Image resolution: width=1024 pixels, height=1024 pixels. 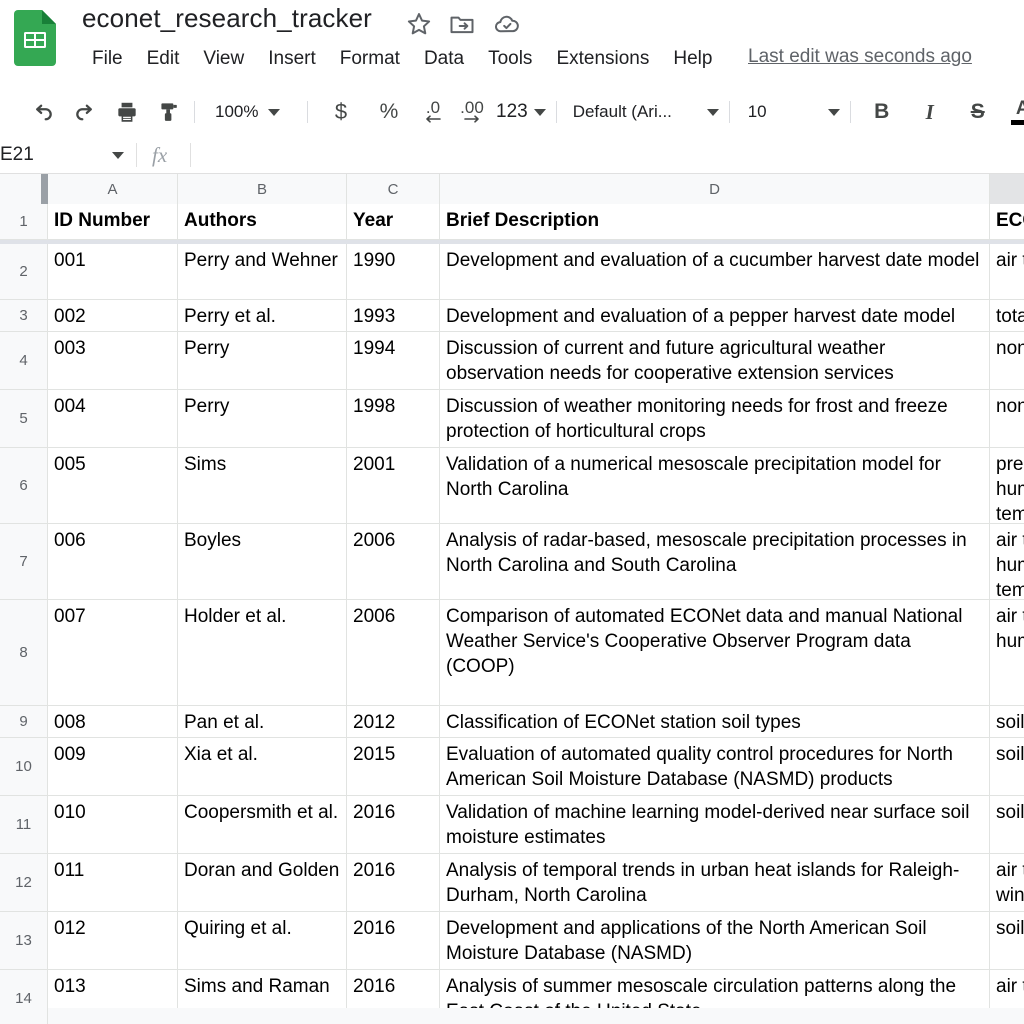 I want to click on cell-E13: soil, so click(x=1007, y=941).